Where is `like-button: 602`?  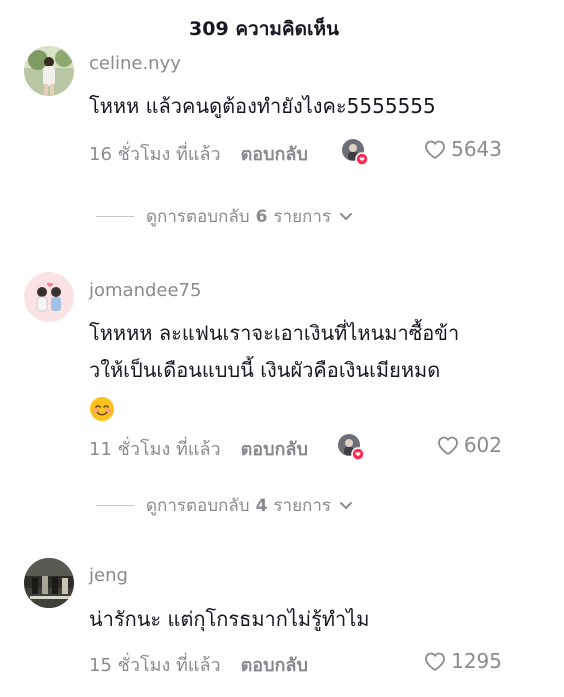
like-button: 602 is located at coordinates (469, 445).